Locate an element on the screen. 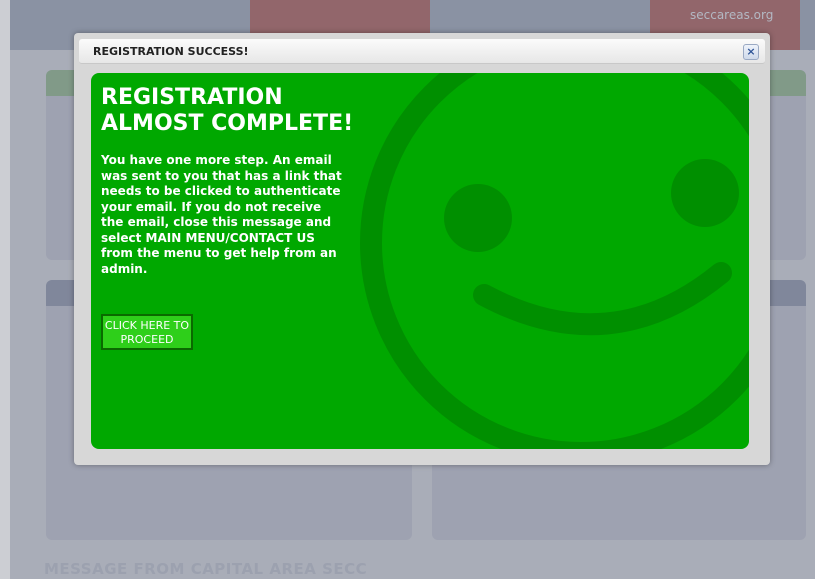 The image size is (815, 579). close-icon: × is located at coordinates (751, 52).